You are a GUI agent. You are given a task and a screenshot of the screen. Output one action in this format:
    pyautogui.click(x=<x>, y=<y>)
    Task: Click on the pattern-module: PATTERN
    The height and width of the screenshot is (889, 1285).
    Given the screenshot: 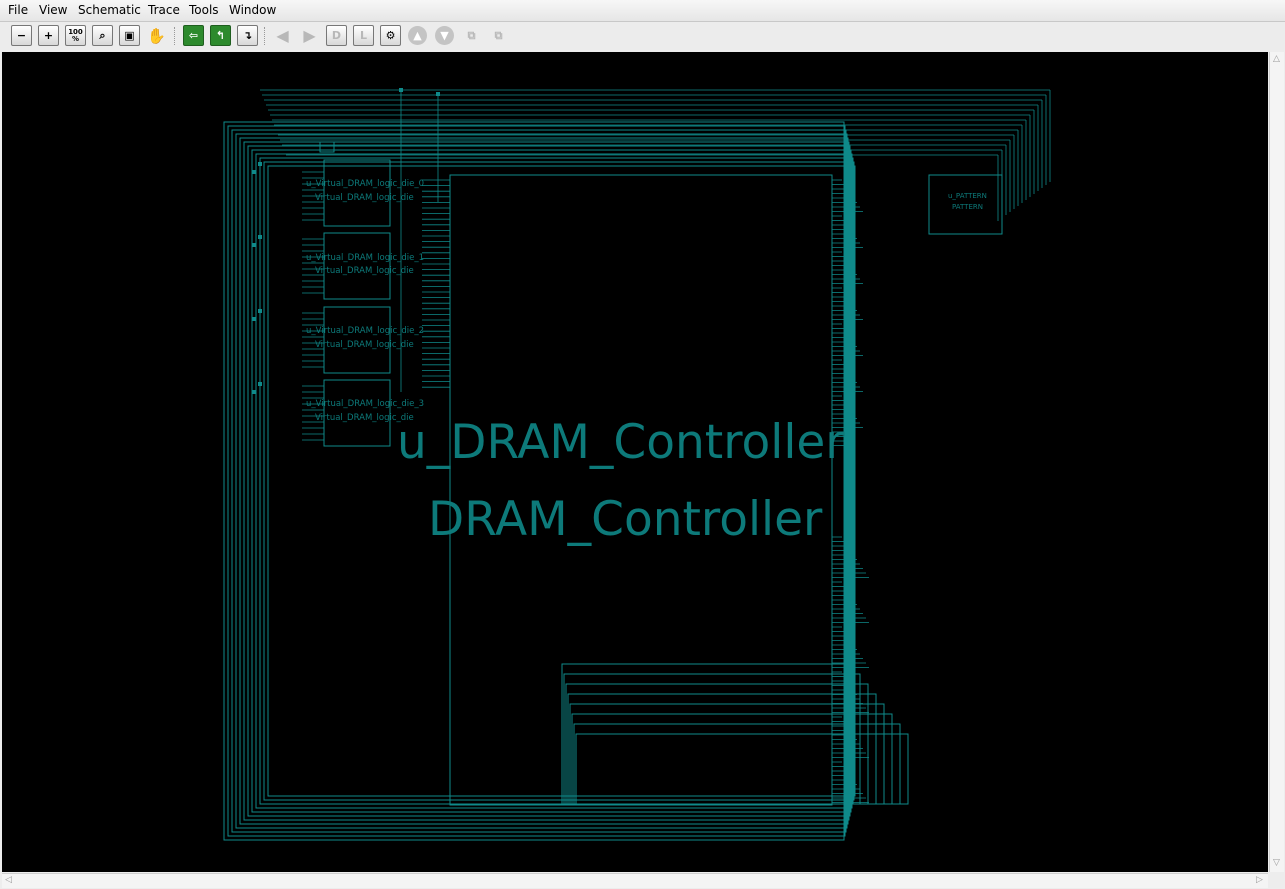 What is the action you would take?
    pyautogui.click(x=967, y=207)
    